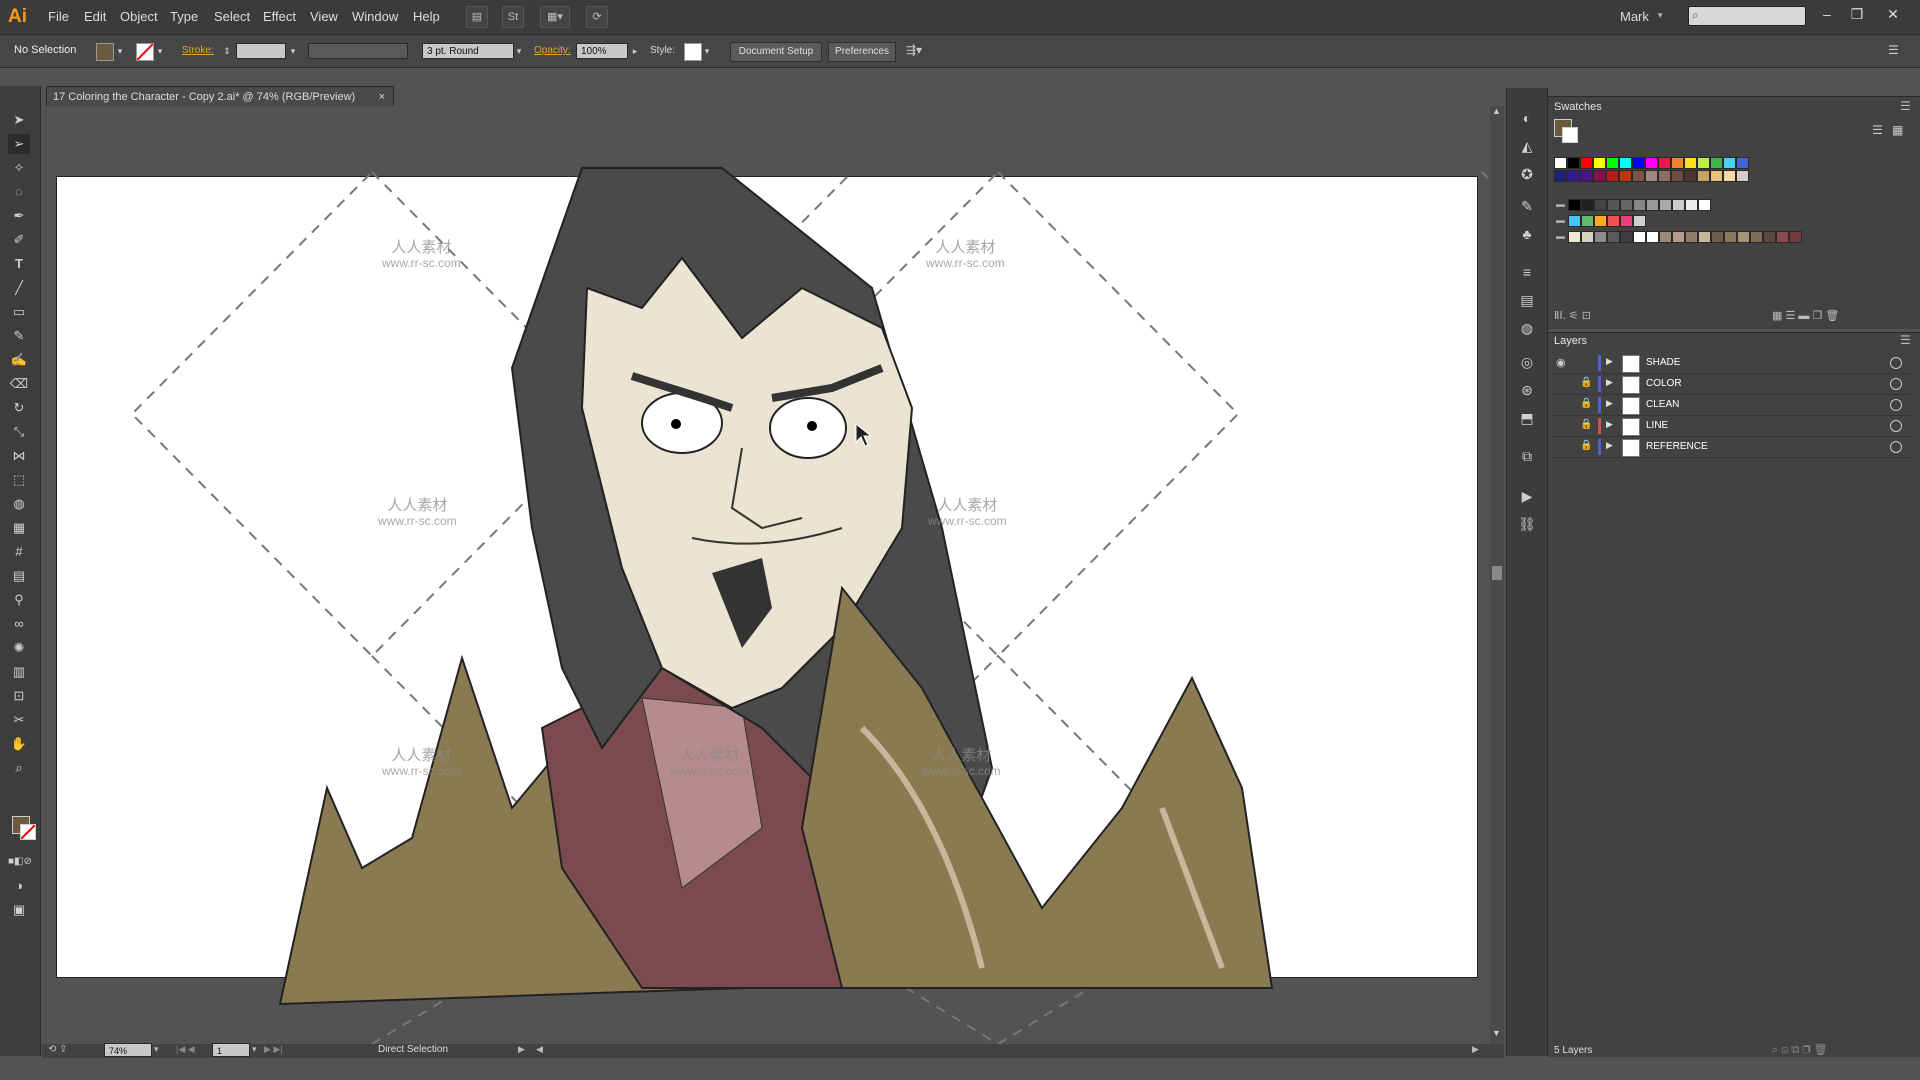 Image resolution: width=1920 pixels, height=1080 pixels. I want to click on menu-object: Object, so click(139, 16).